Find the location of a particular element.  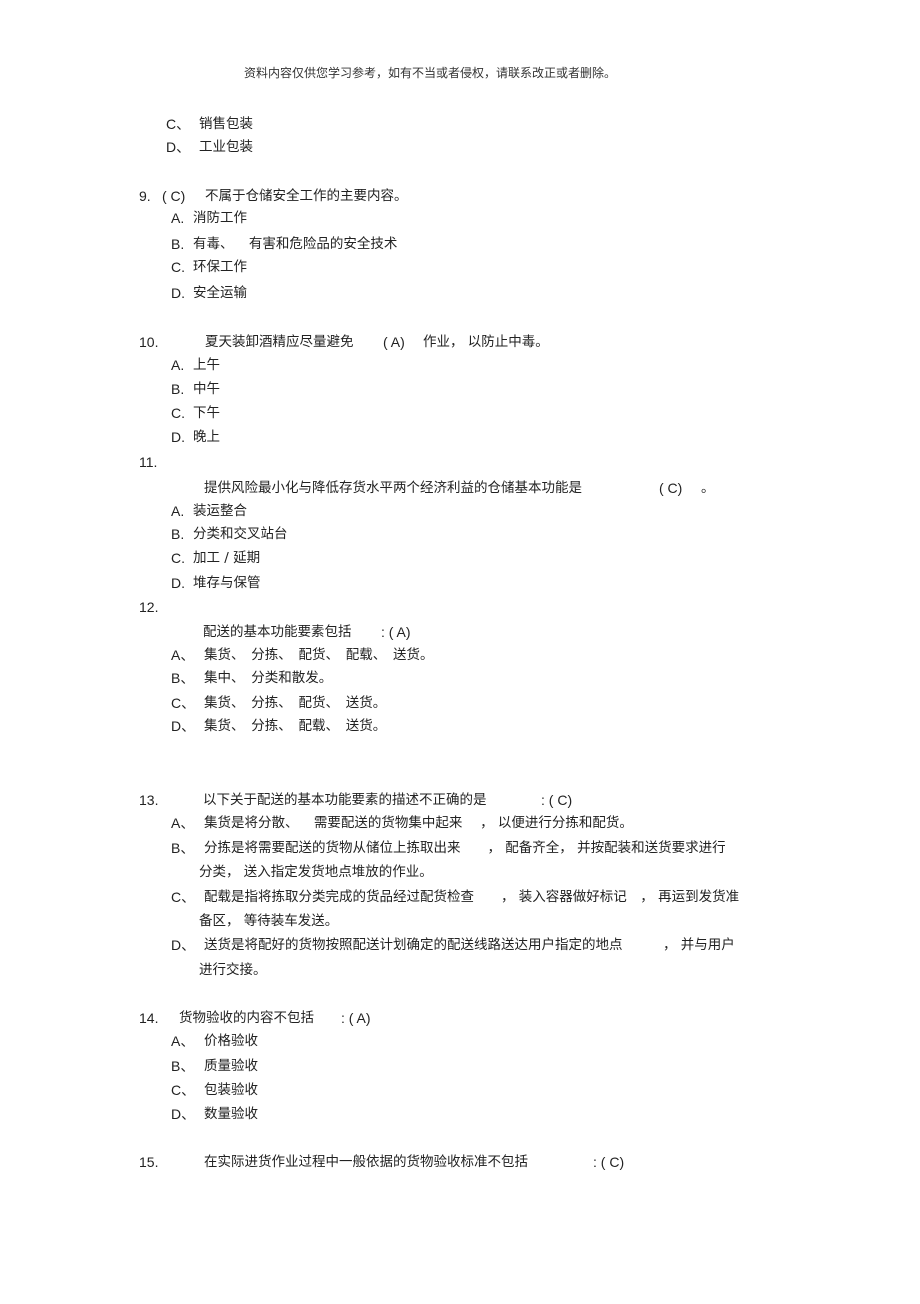

option-text: 集货、 分拣、 配货、 配载、 送货。 is located at coordinates (319, 655).